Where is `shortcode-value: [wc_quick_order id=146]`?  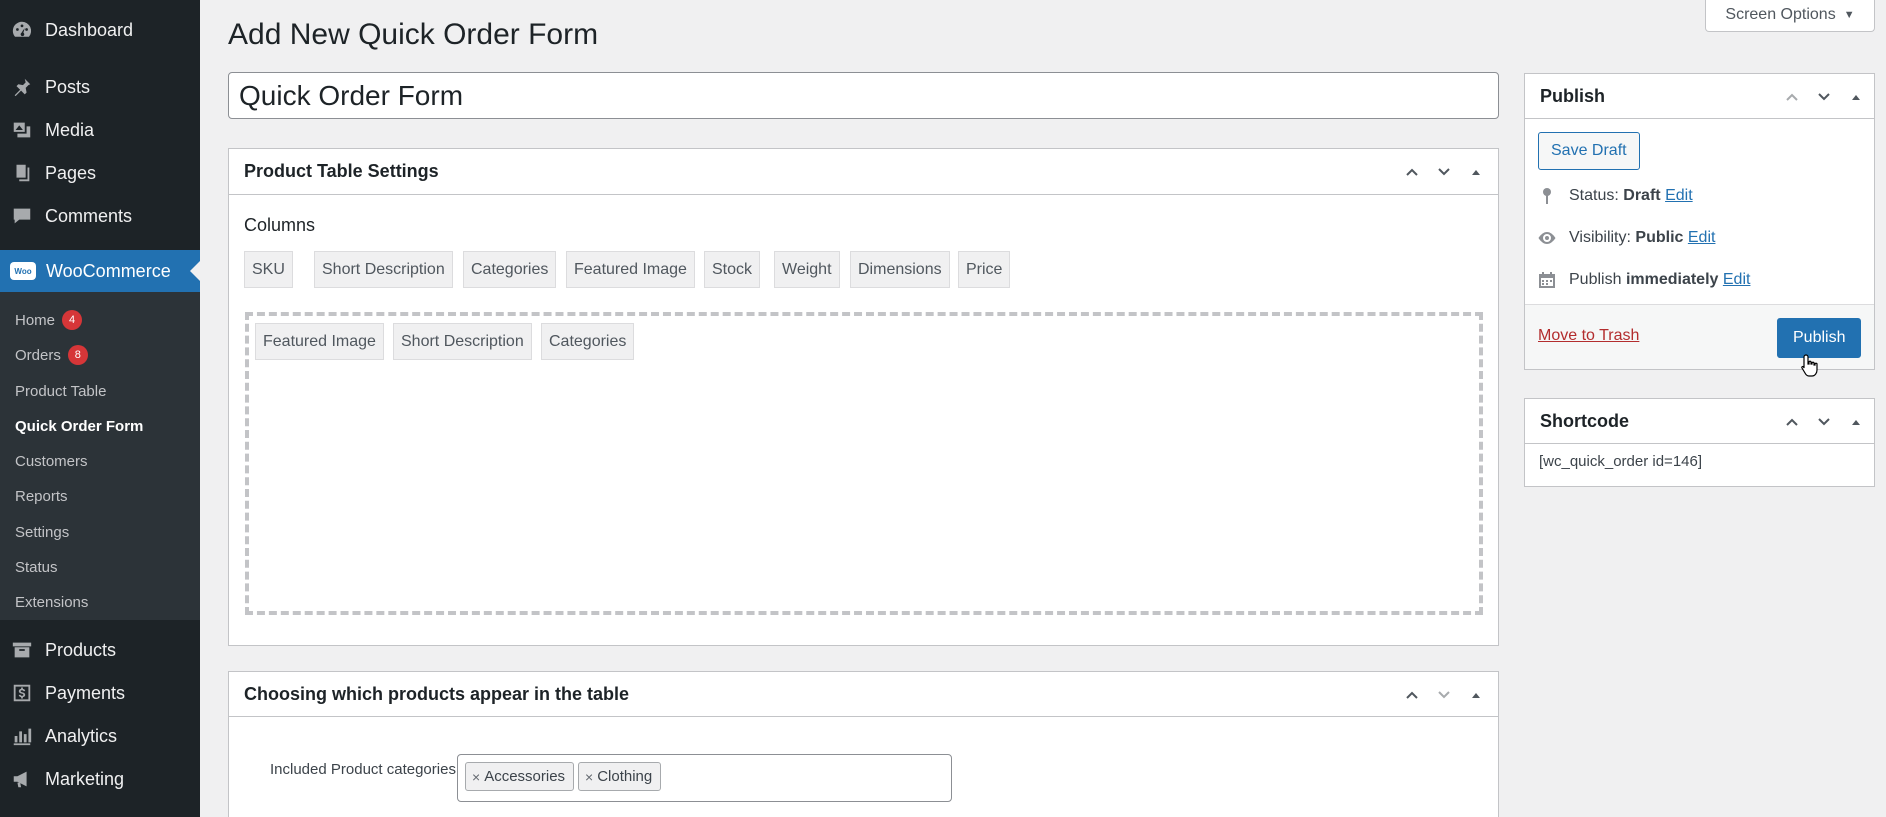
shortcode-value: [wc_quick_order id=146] is located at coordinates (1621, 461).